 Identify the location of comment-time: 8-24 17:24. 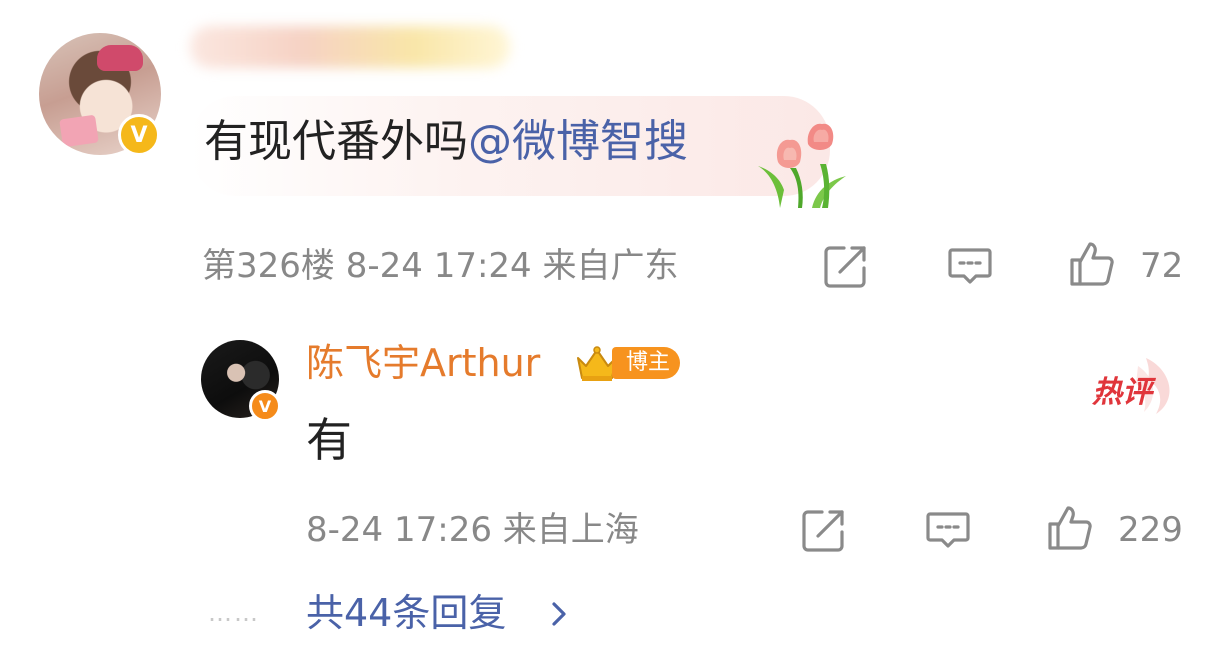
(438, 266).